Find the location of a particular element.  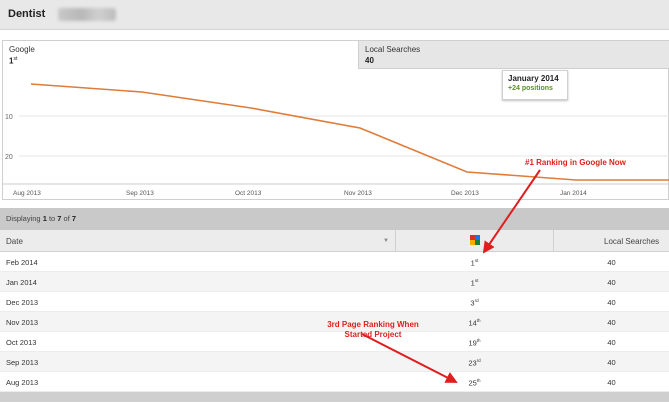

x-tick-label: Sep 2013 is located at coordinates (140, 193).